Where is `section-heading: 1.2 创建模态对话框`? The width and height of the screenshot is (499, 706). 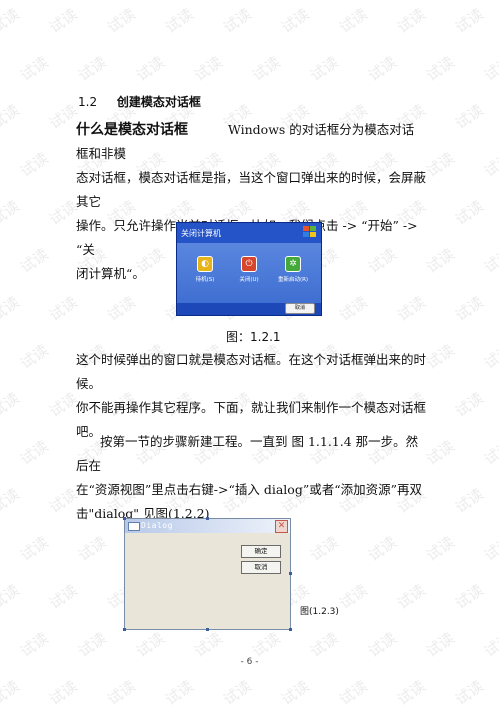
section-heading: 1.2 创建模态对话框 is located at coordinates (139, 101).